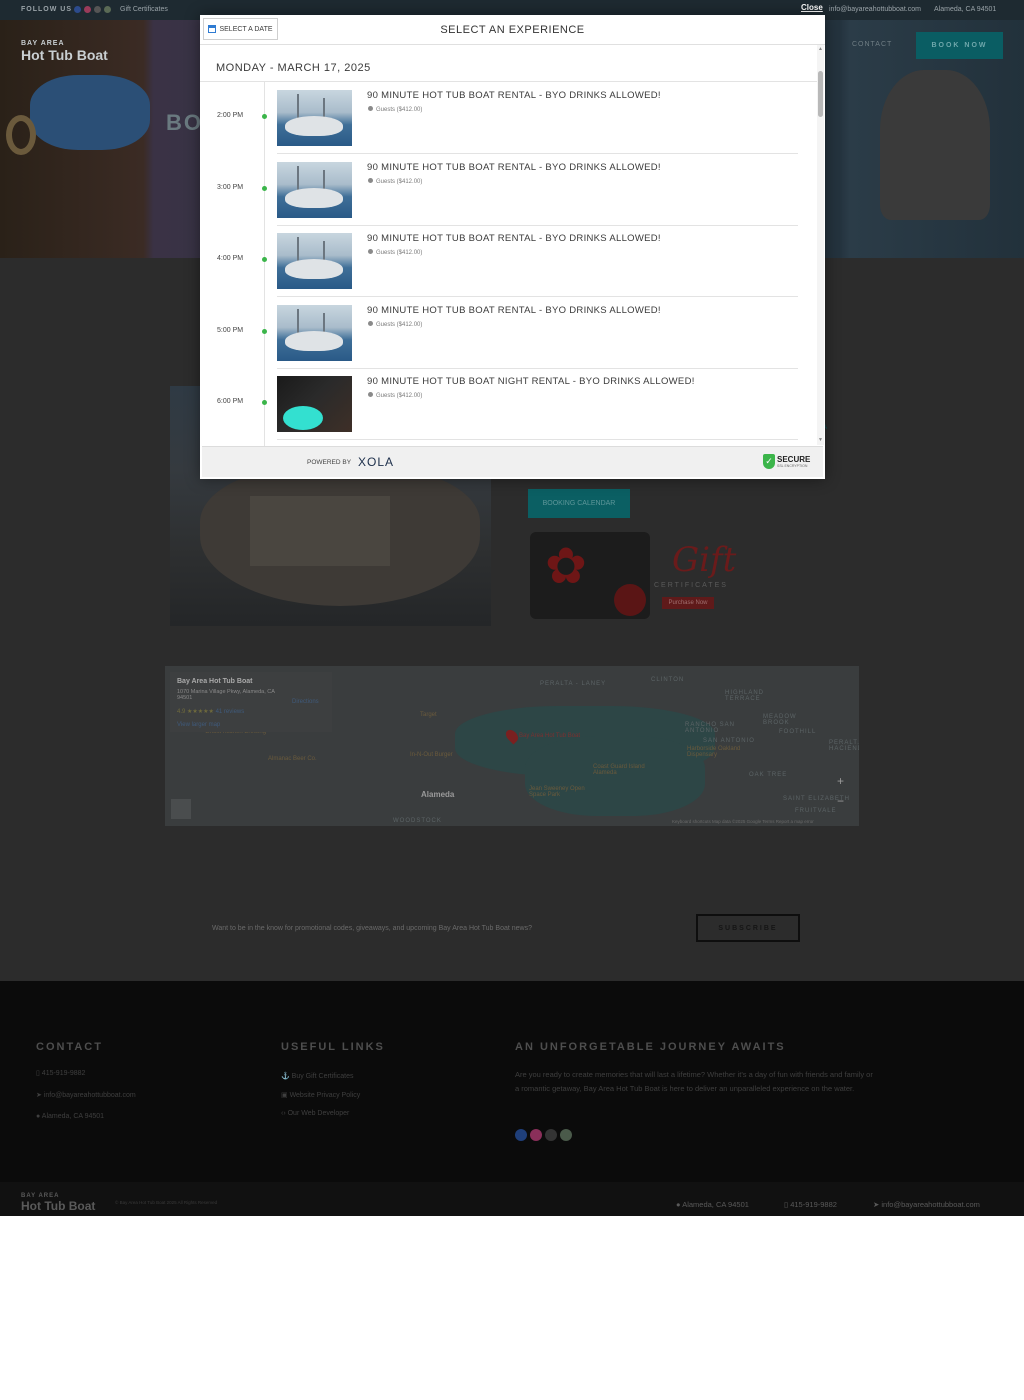 This screenshot has height=1400, width=1024. I want to click on footer-link-developer-text: Our Web Developer, so click(318, 1113).